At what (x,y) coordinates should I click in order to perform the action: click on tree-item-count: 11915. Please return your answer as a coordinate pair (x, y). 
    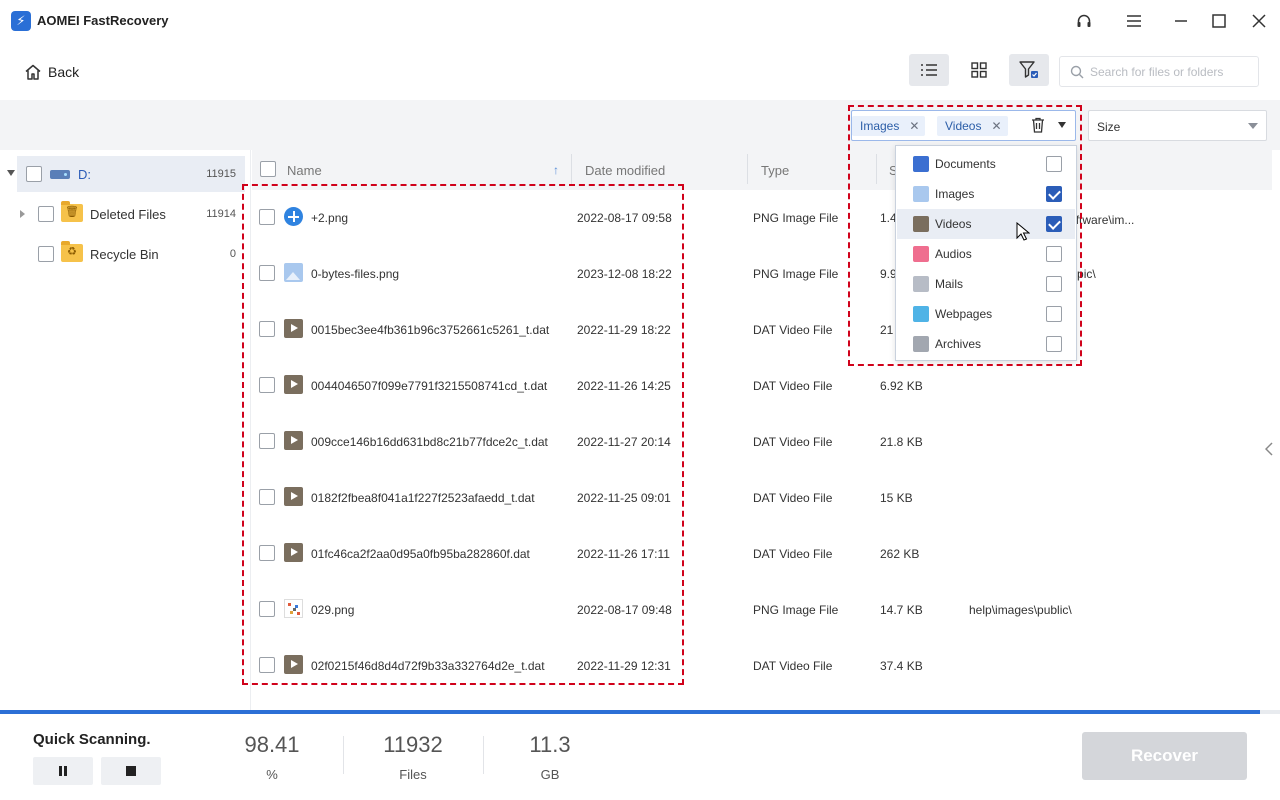
    Looking at the image, I should click on (221, 174).